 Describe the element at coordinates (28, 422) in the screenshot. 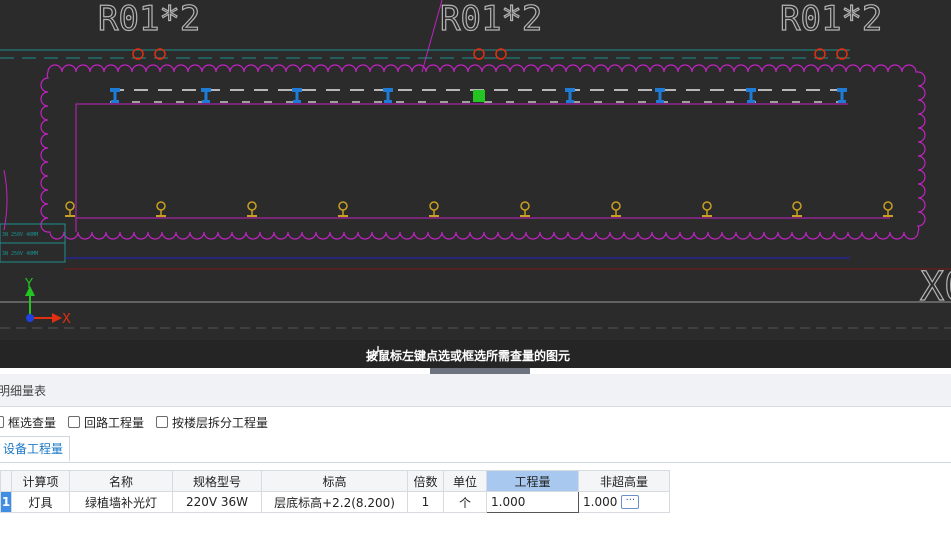

I see `box-select-option: 框选查量` at that location.